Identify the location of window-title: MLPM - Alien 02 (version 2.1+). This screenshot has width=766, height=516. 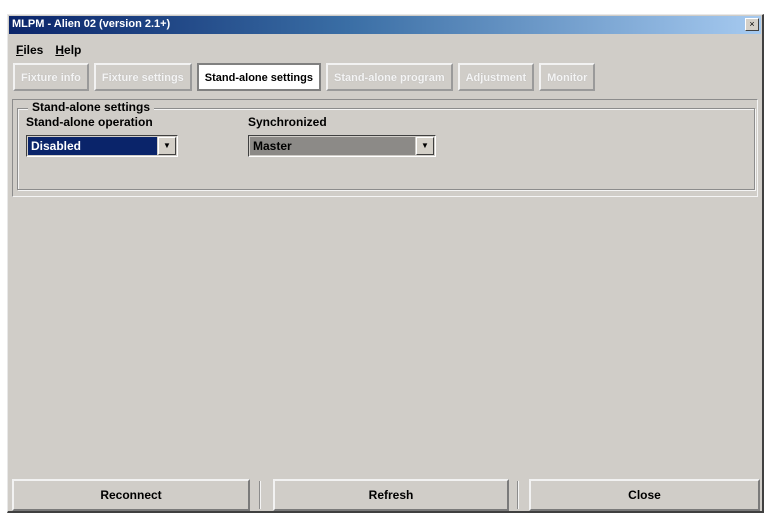
(91, 24).